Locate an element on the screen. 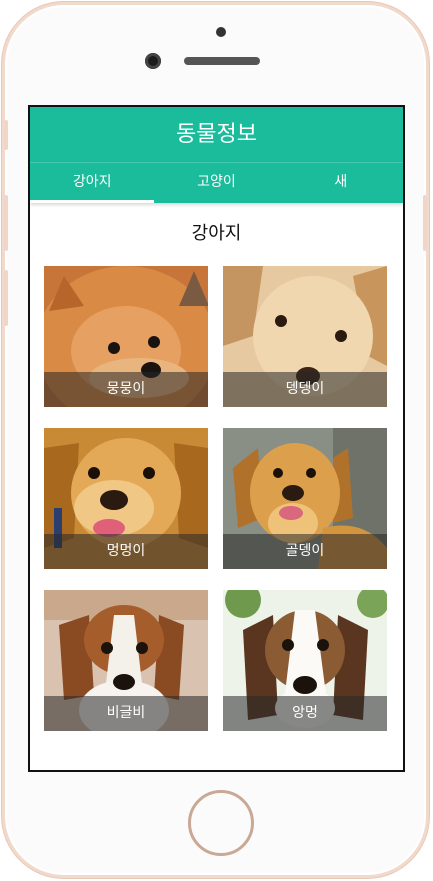 The height and width of the screenshot is (881, 433). animal-card: 비글비 is located at coordinates (126, 660).